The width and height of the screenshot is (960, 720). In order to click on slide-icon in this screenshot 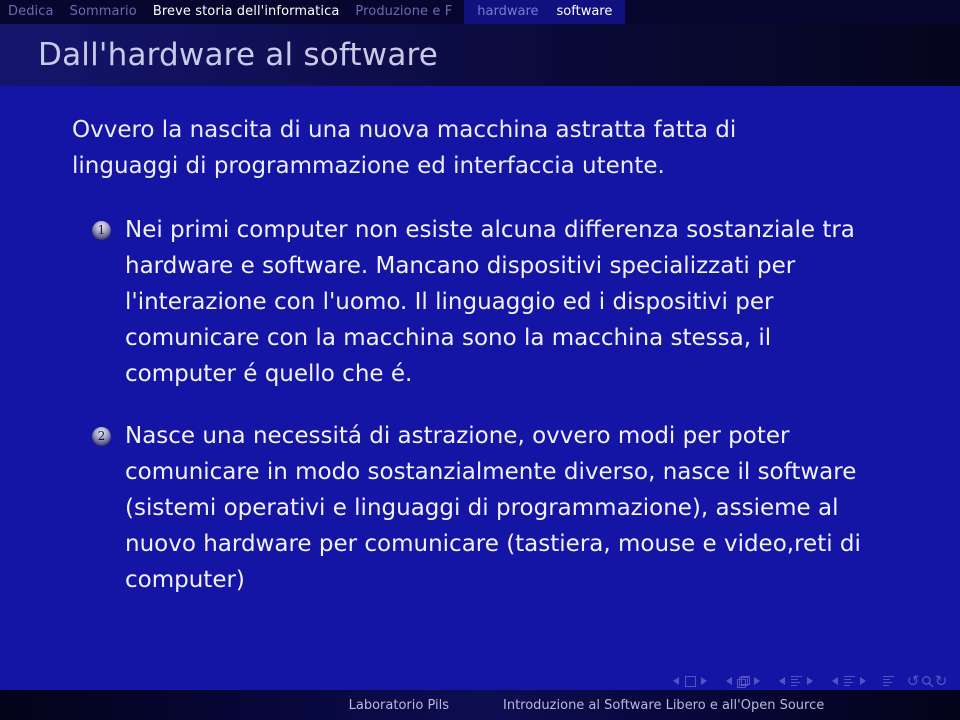, I will do `click(690, 681)`.